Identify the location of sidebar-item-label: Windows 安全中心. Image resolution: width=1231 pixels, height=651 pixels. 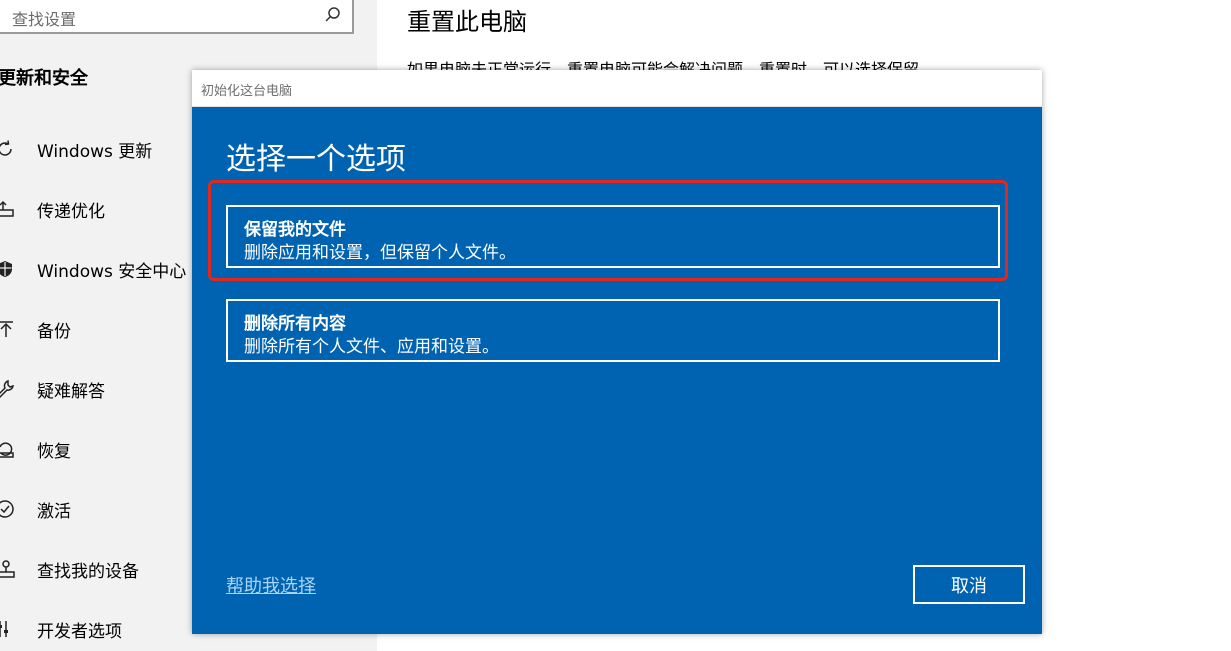
(112, 272).